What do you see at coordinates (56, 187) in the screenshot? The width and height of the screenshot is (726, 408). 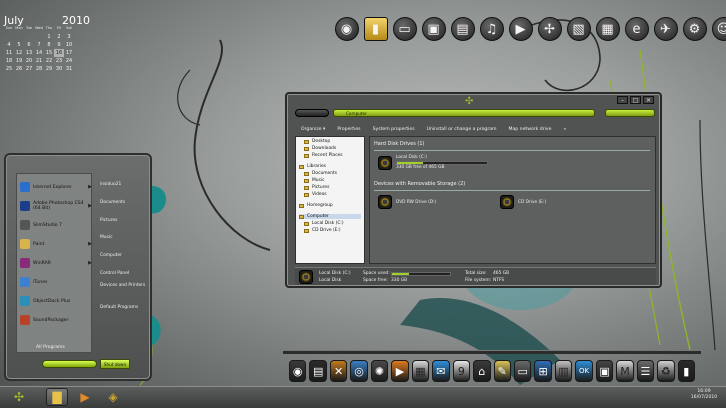 I see `start-menu-program: Internet Explorer ▶` at bounding box center [56, 187].